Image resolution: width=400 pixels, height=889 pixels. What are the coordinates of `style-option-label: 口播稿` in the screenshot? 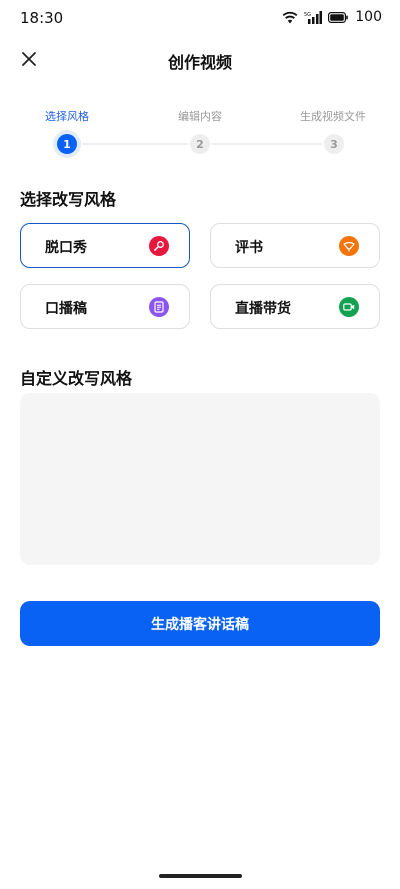 It's located at (66, 309).